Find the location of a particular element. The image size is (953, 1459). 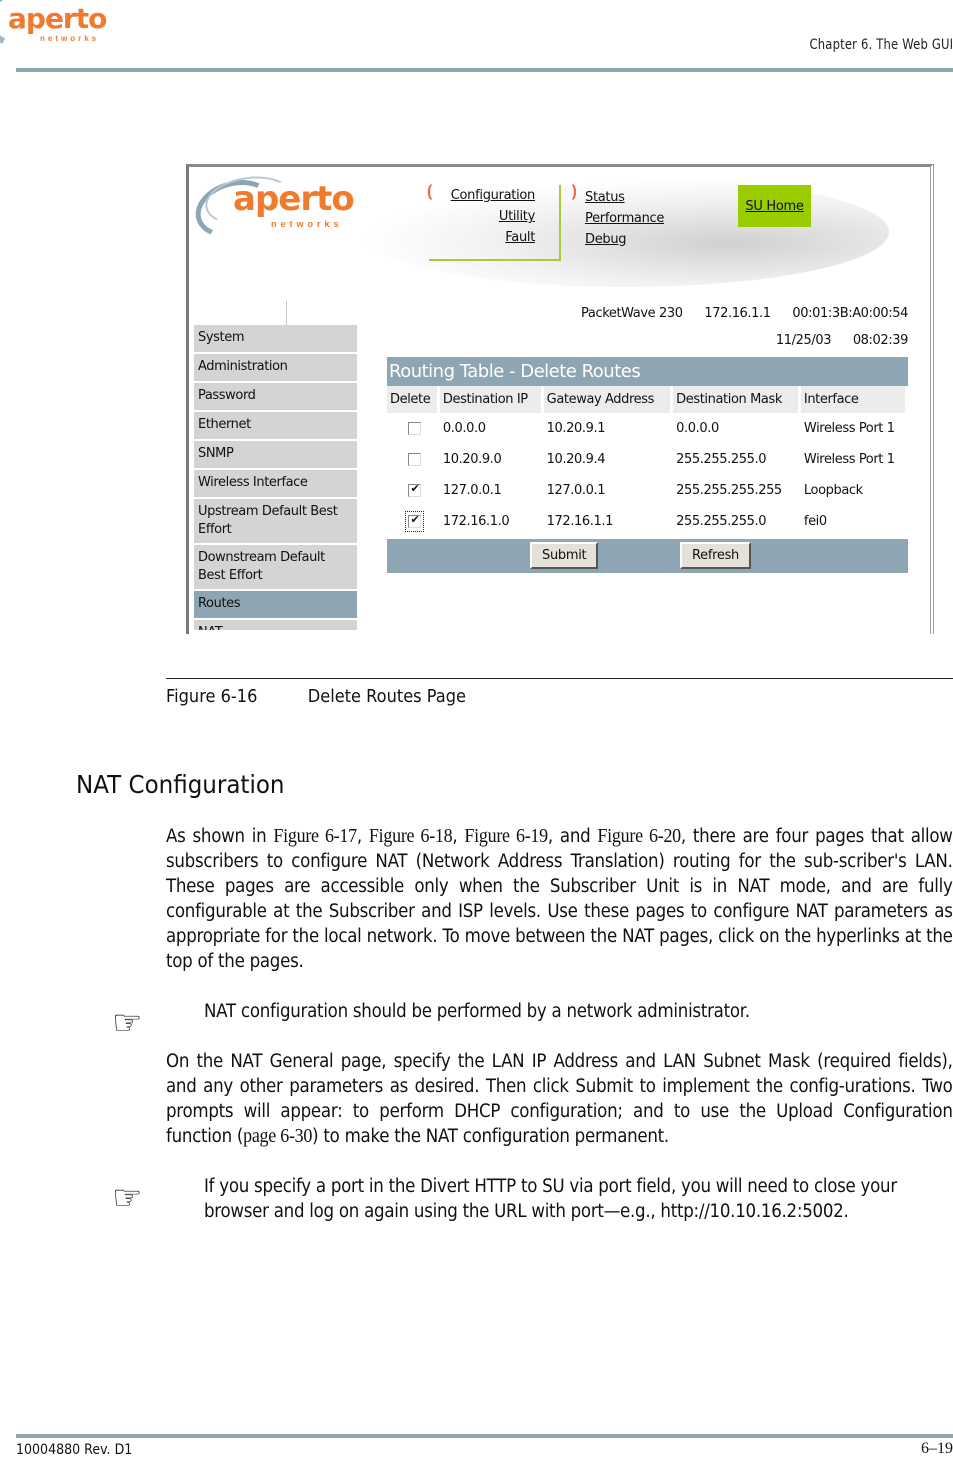

app-logo-word: aperto is located at coordinates (294, 199).